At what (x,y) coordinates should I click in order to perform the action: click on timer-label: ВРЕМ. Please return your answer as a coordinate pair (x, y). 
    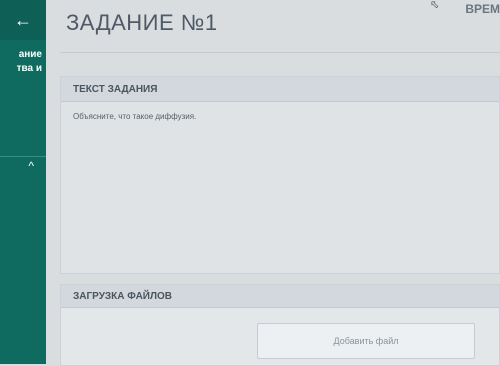
    Looking at the image, I should click on (482, 9).